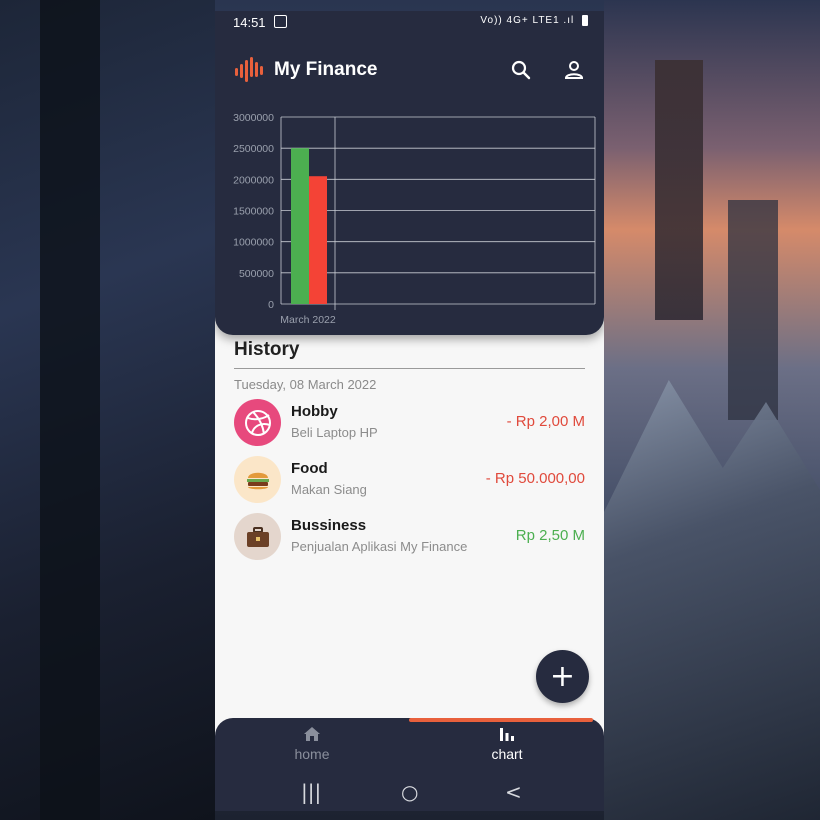 The image size is (820, 820). Describe the element at coordinates (253, 149) in the screenshot. I see `y-tick-label: 2500000` at that location.